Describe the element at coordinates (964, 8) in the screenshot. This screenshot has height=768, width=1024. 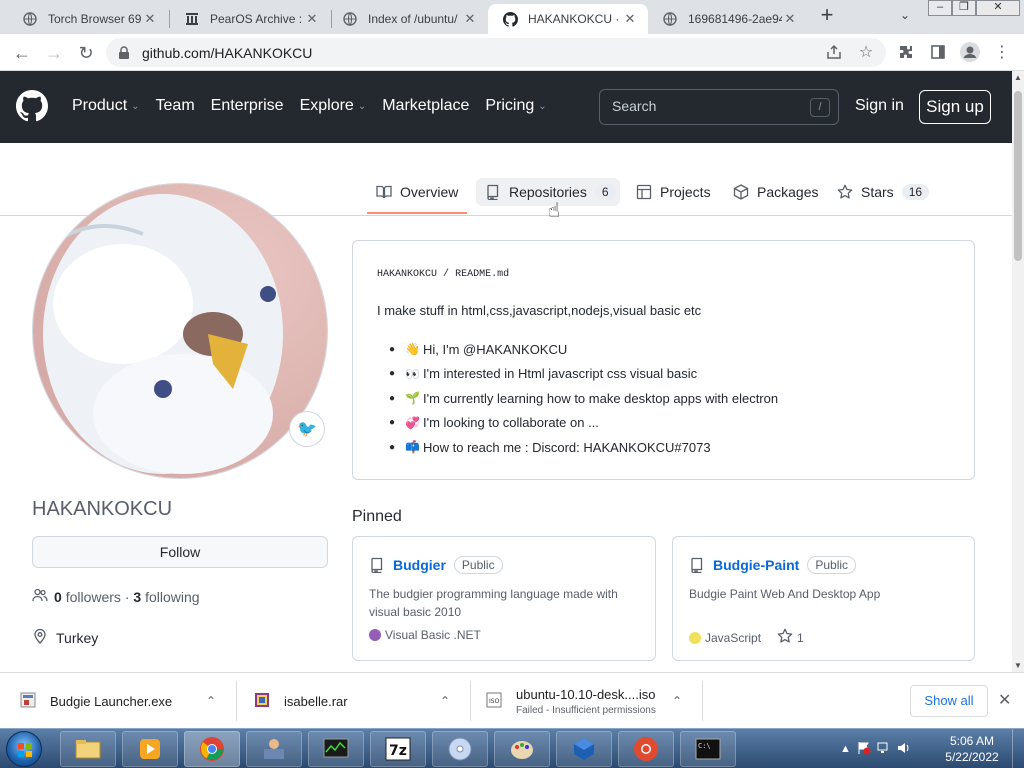
I see `restore-button: ❐` at that location.